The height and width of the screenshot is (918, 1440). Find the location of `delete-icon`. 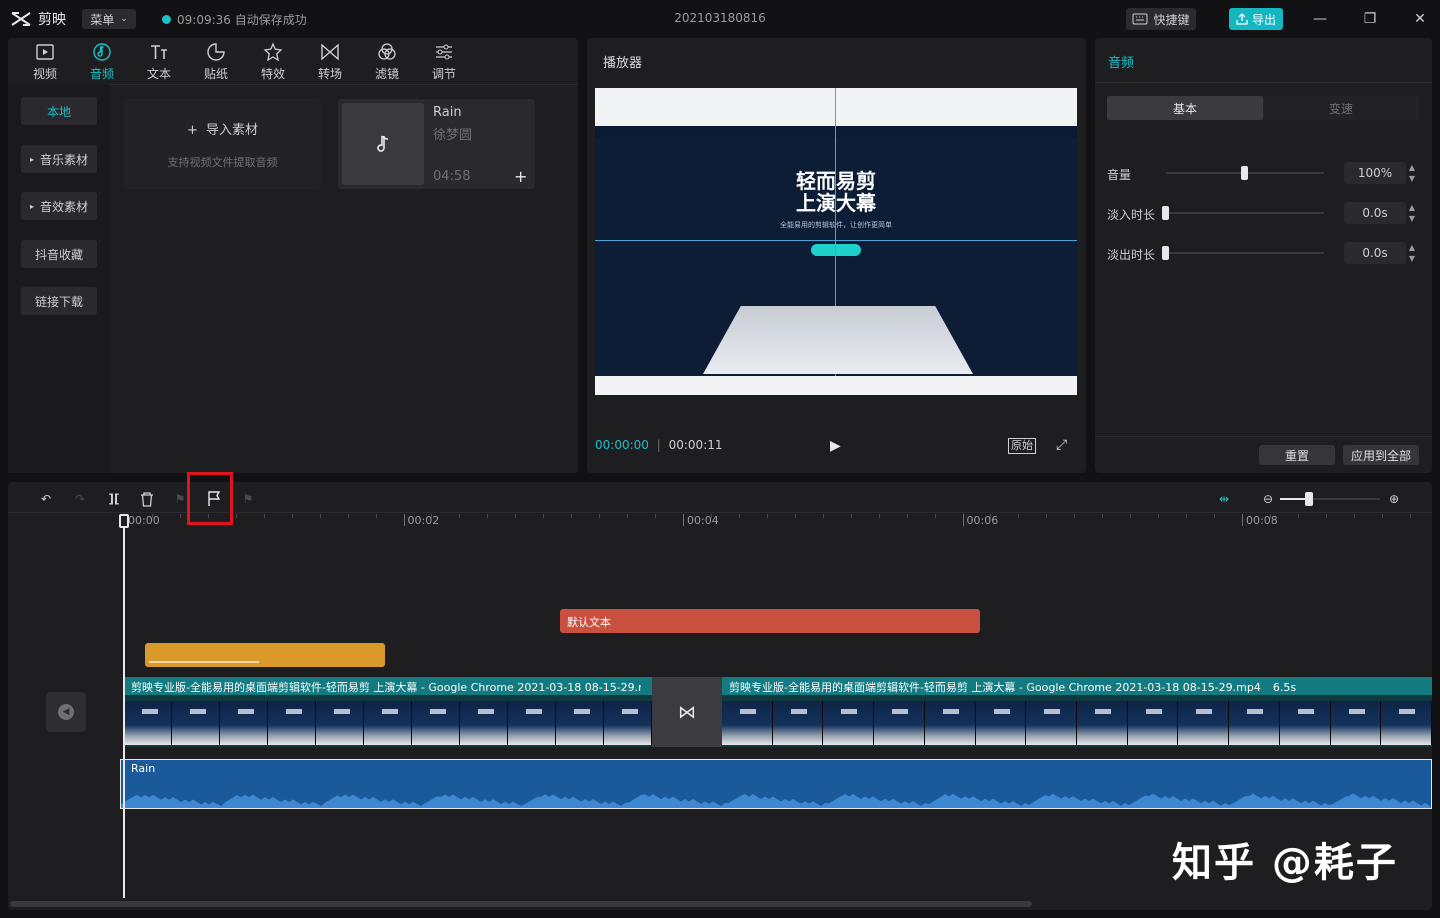

delete-icon is located at coordinates (147, 499).